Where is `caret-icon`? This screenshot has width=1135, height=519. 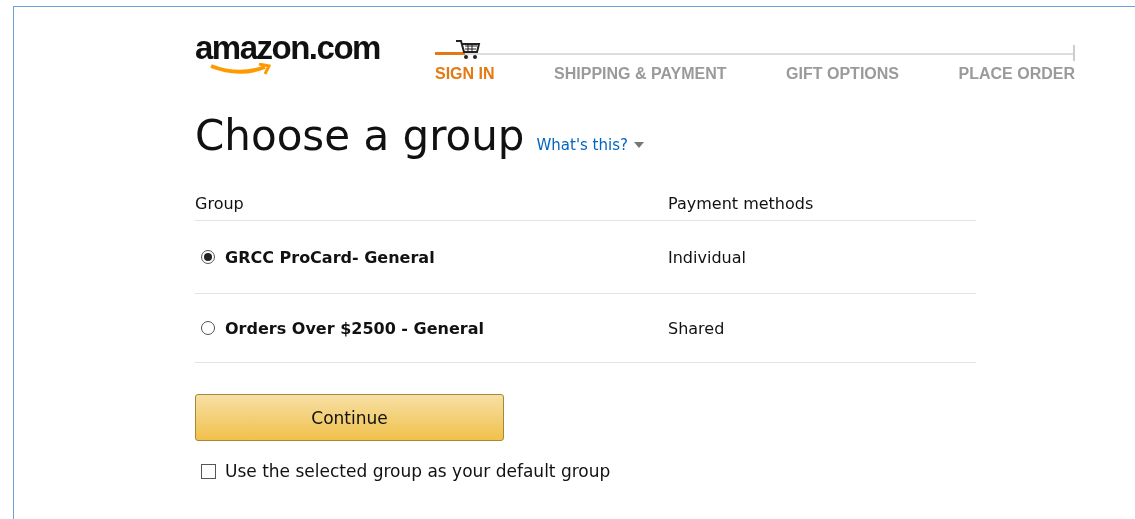
caret-icon is located at coordinates (638, 145).